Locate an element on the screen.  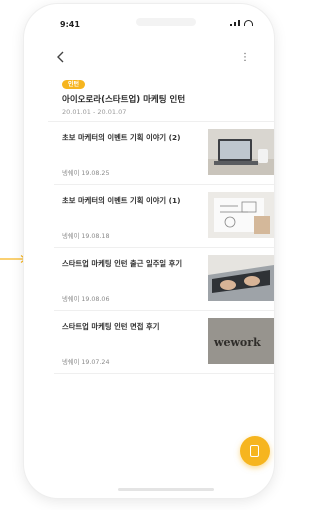
speaker-notch is located at coordinates (166, 22).